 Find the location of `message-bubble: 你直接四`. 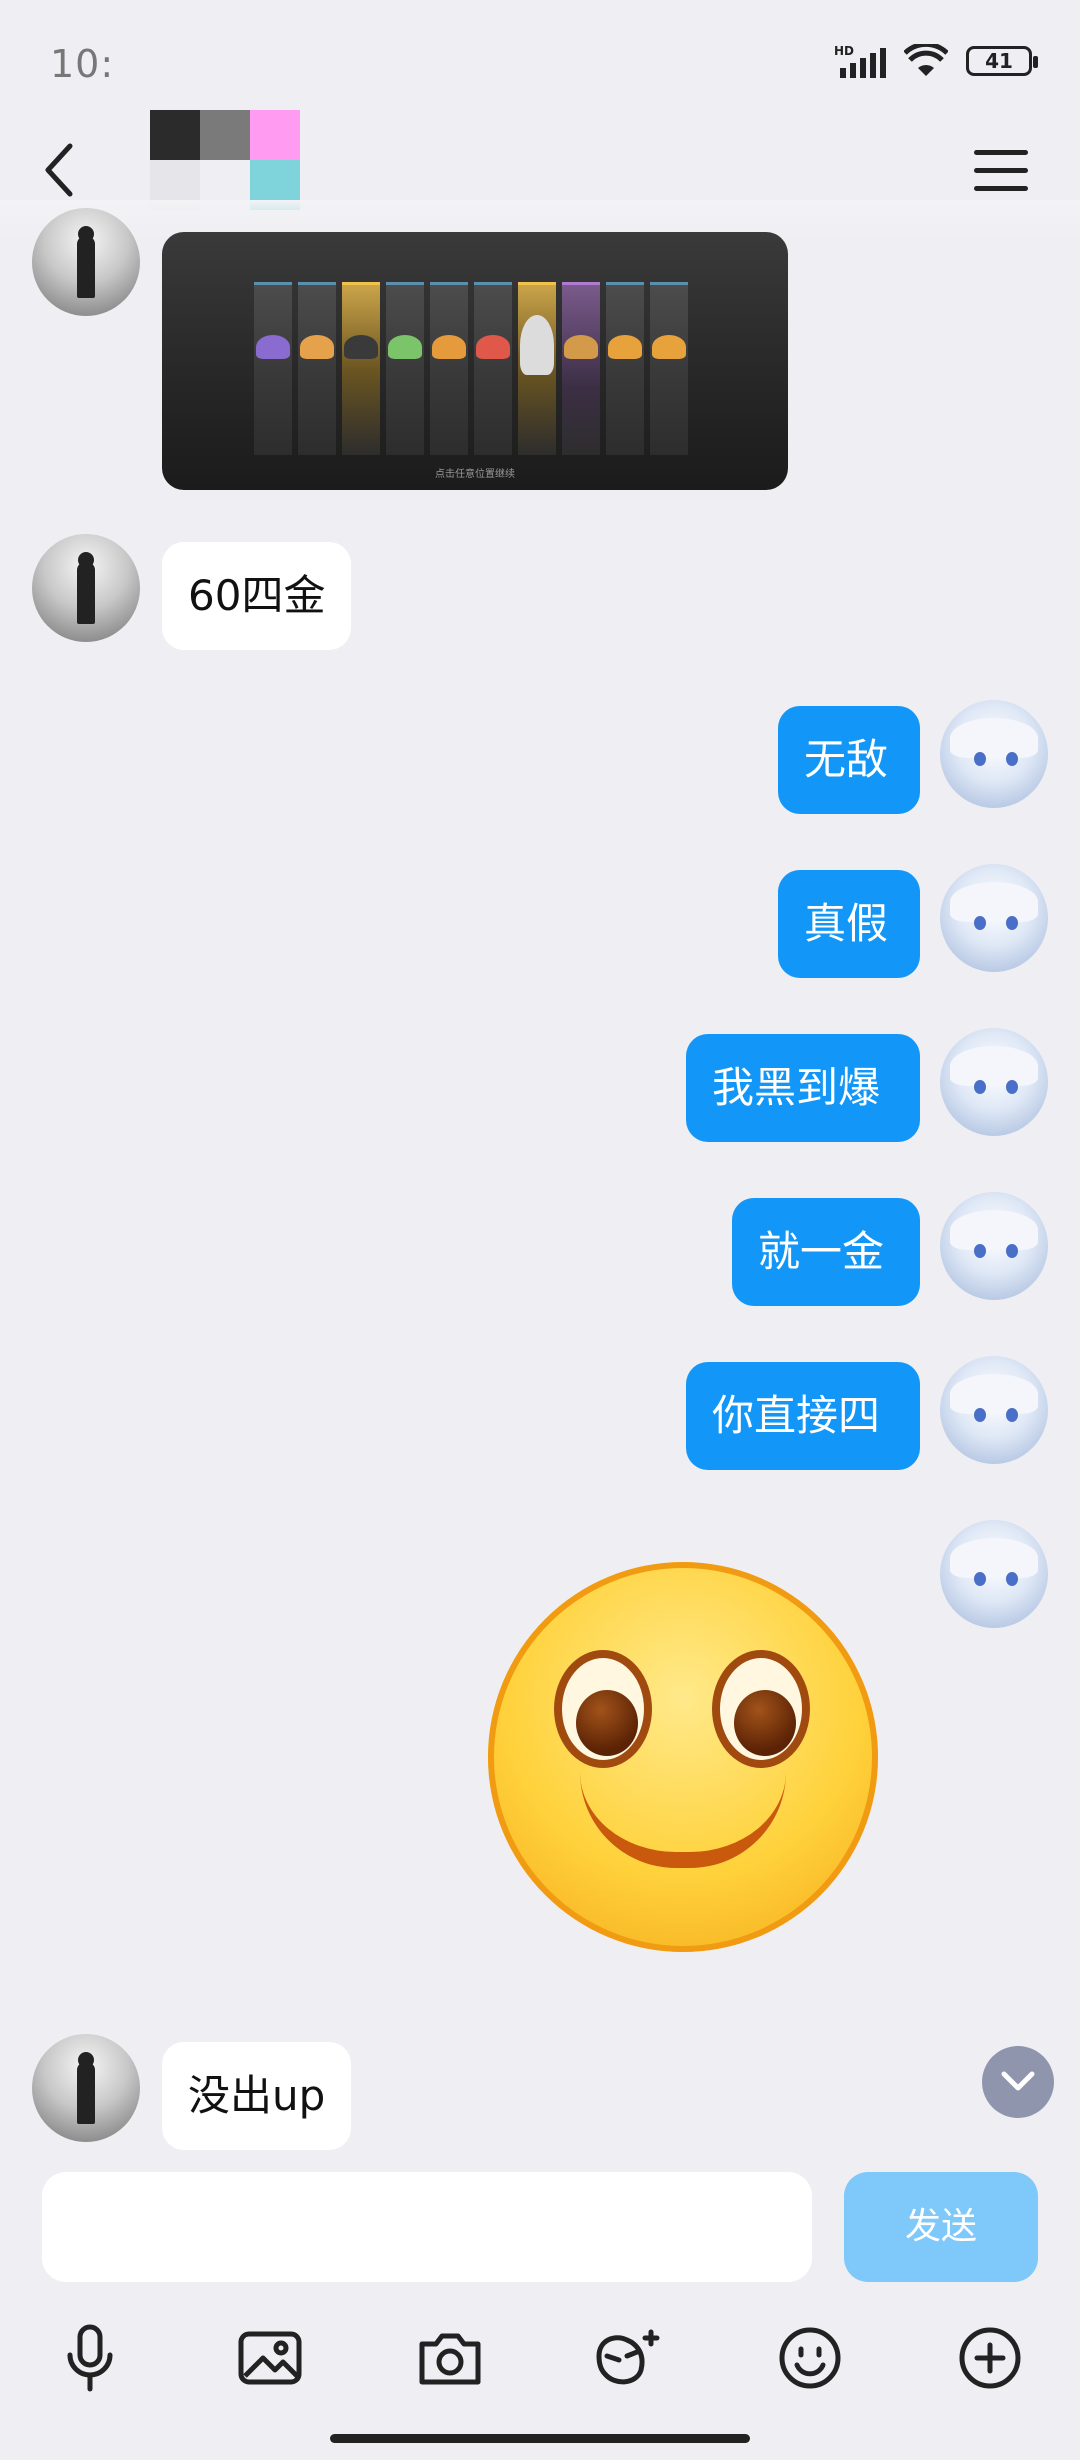

message-bubble: 你直接四 is located at coordinates (803, 1416).